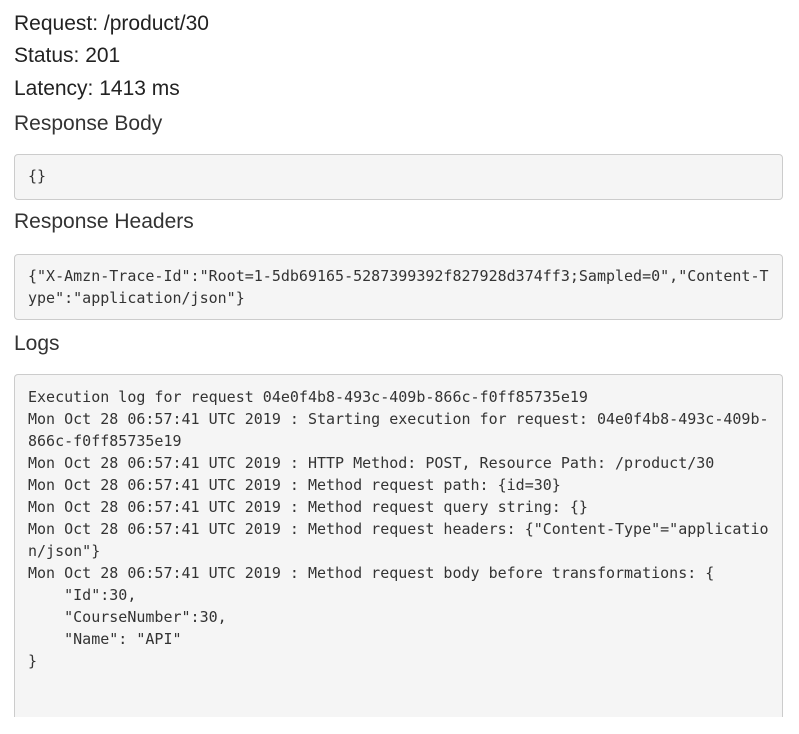 The width and height of the screenshot is (799, 734). Describe the element at coordinates (97, 88) in the screenshot. I see `latency-label: Latency: 1413 ms` at that location.